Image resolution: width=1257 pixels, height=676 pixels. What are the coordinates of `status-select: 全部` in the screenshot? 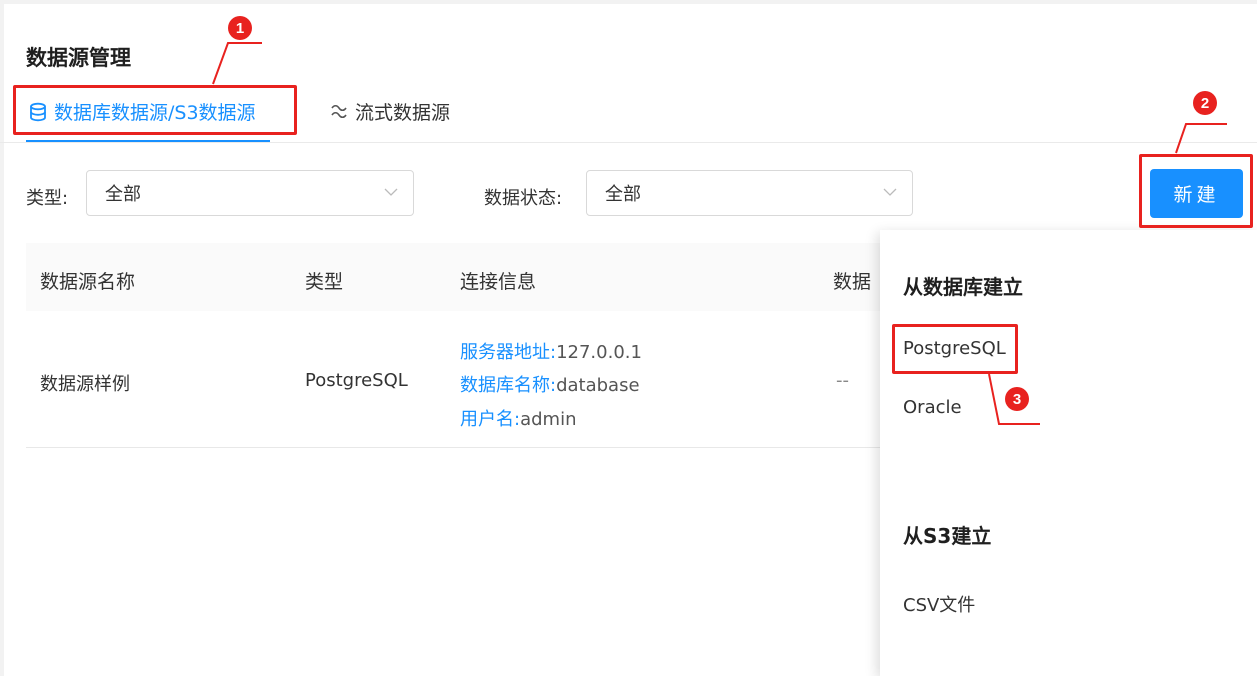 It's located at (749, 193).